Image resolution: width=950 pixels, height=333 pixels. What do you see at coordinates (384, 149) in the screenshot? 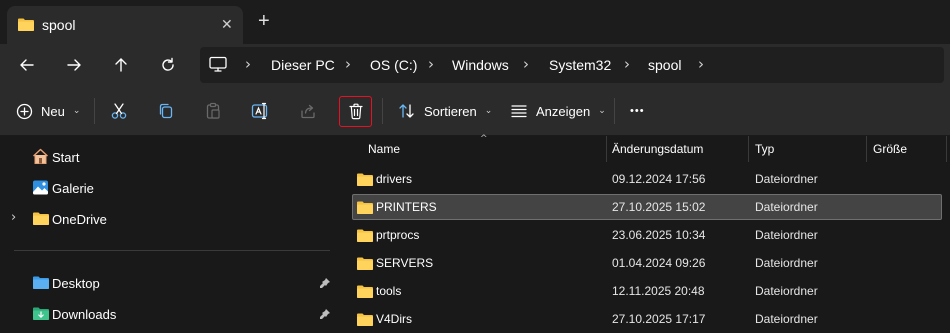
I see `column-header-name: Name` at bounding box center [384, 149].